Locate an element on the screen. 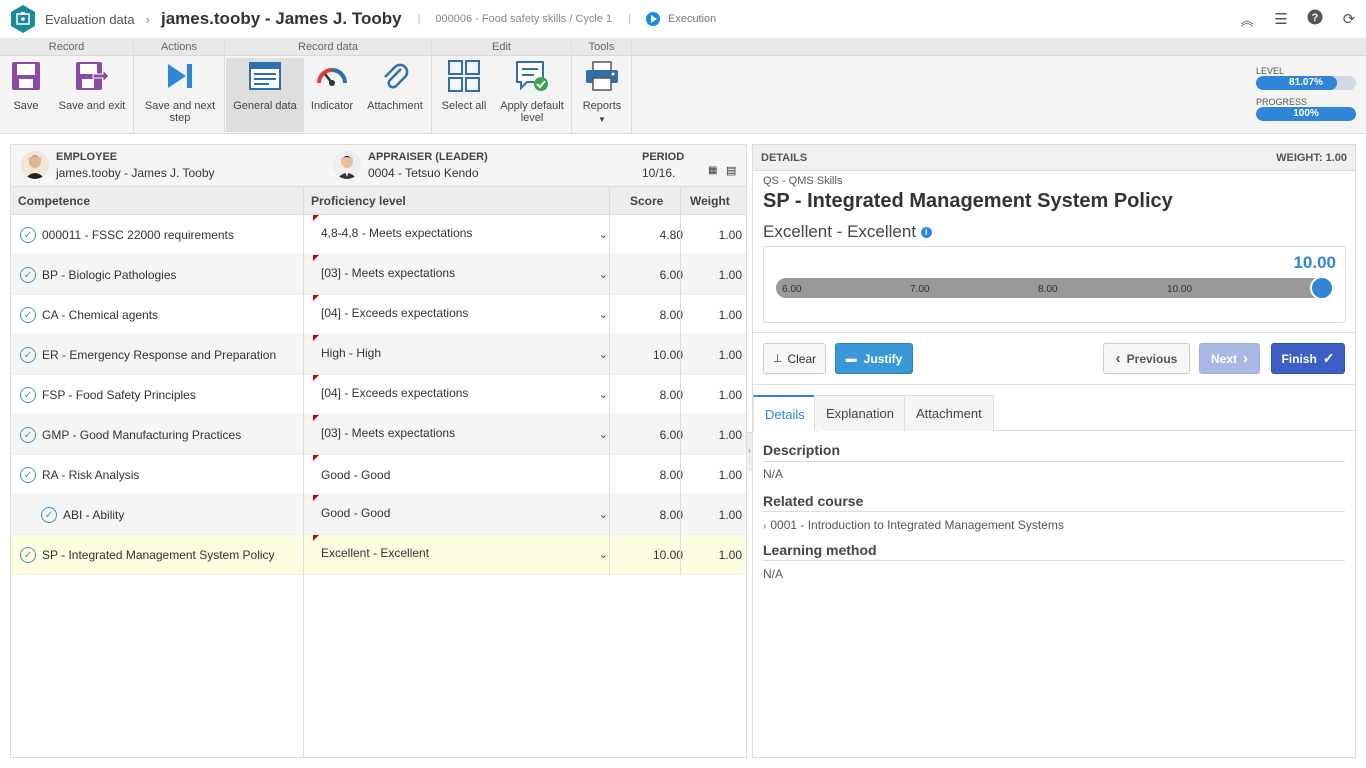  save-and-next-step-button: Save and next step is located at coordinates (180, 95).